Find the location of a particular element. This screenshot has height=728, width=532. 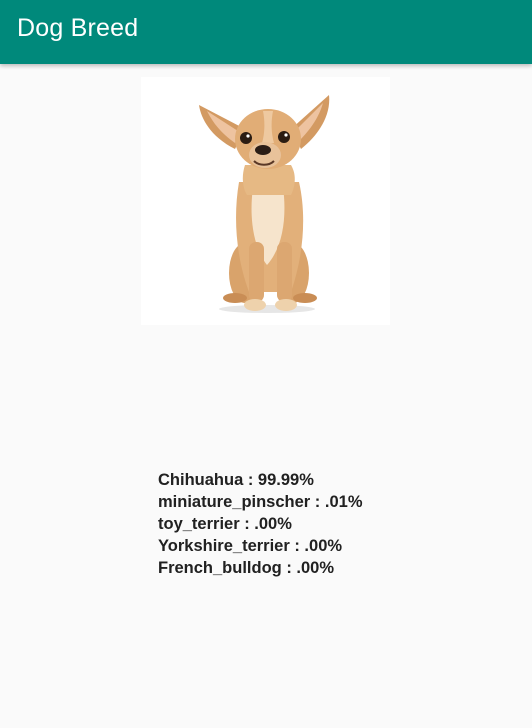

prediction-line: toy_terrier : .00% is located at coordinates (225, 524).